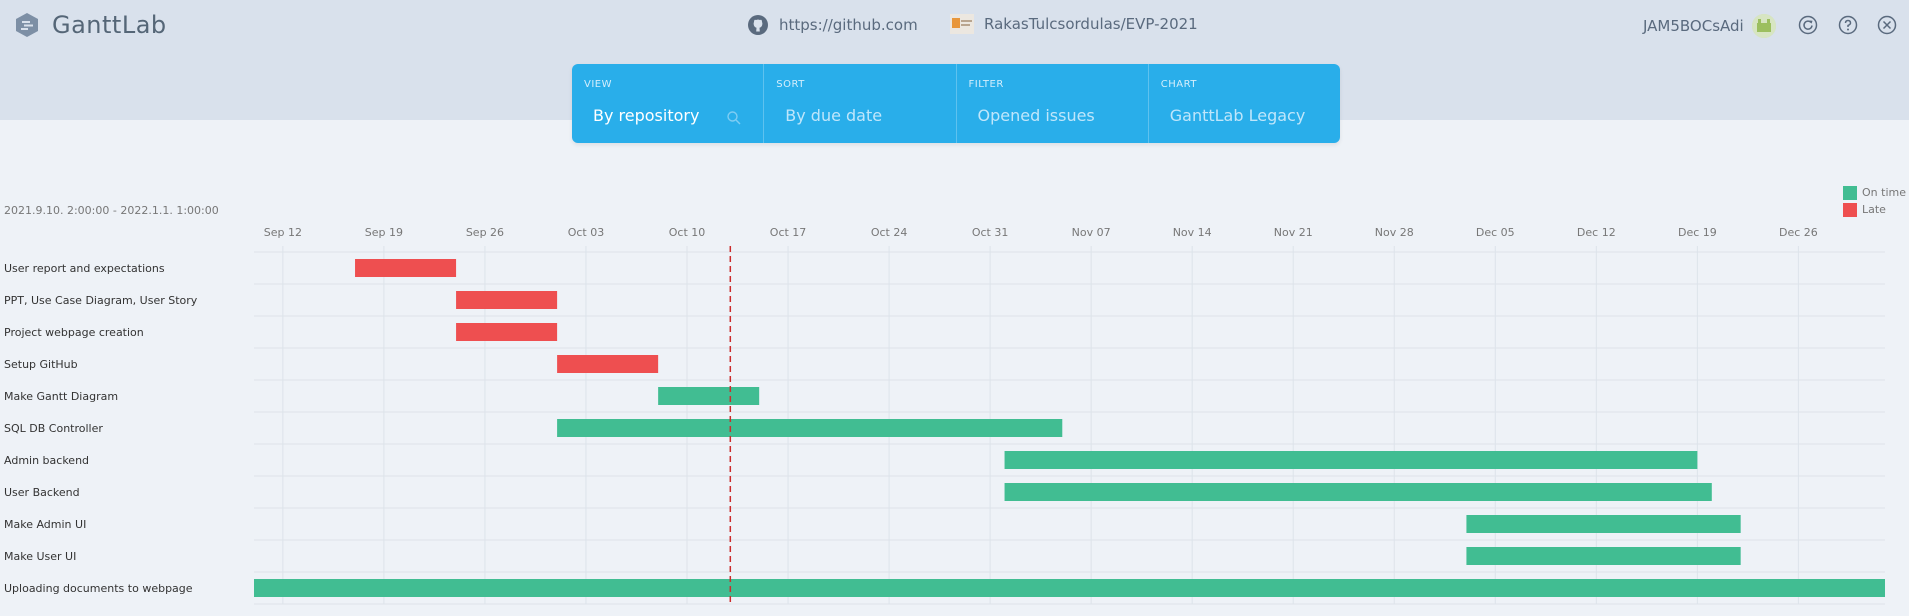 The width and height of the screenshot is (1909, 616). Describe the element at coordinates (1495, 232) in the screenshot. I see `x-tick-label: Dec 05` at that location.